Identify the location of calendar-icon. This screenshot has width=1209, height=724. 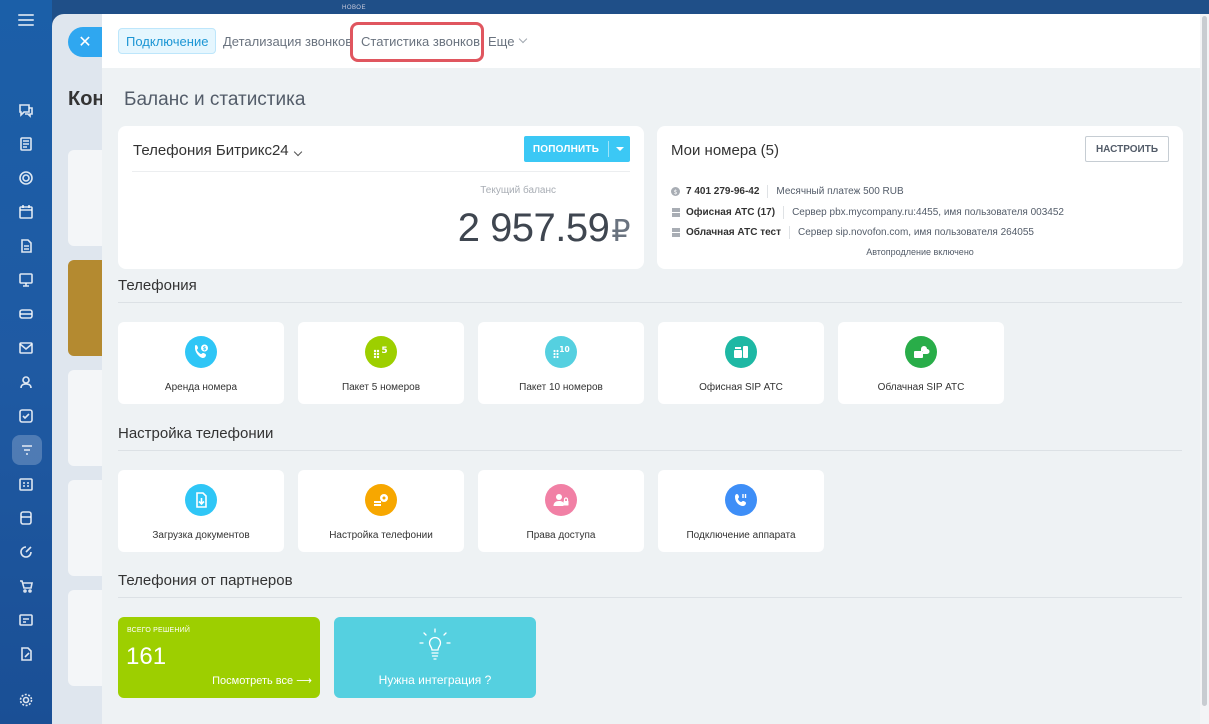
(26, 212).